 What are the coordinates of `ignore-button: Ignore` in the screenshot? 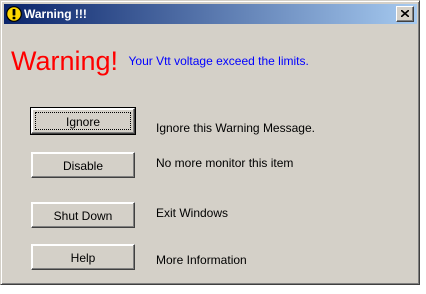 It's located at (83, 121).